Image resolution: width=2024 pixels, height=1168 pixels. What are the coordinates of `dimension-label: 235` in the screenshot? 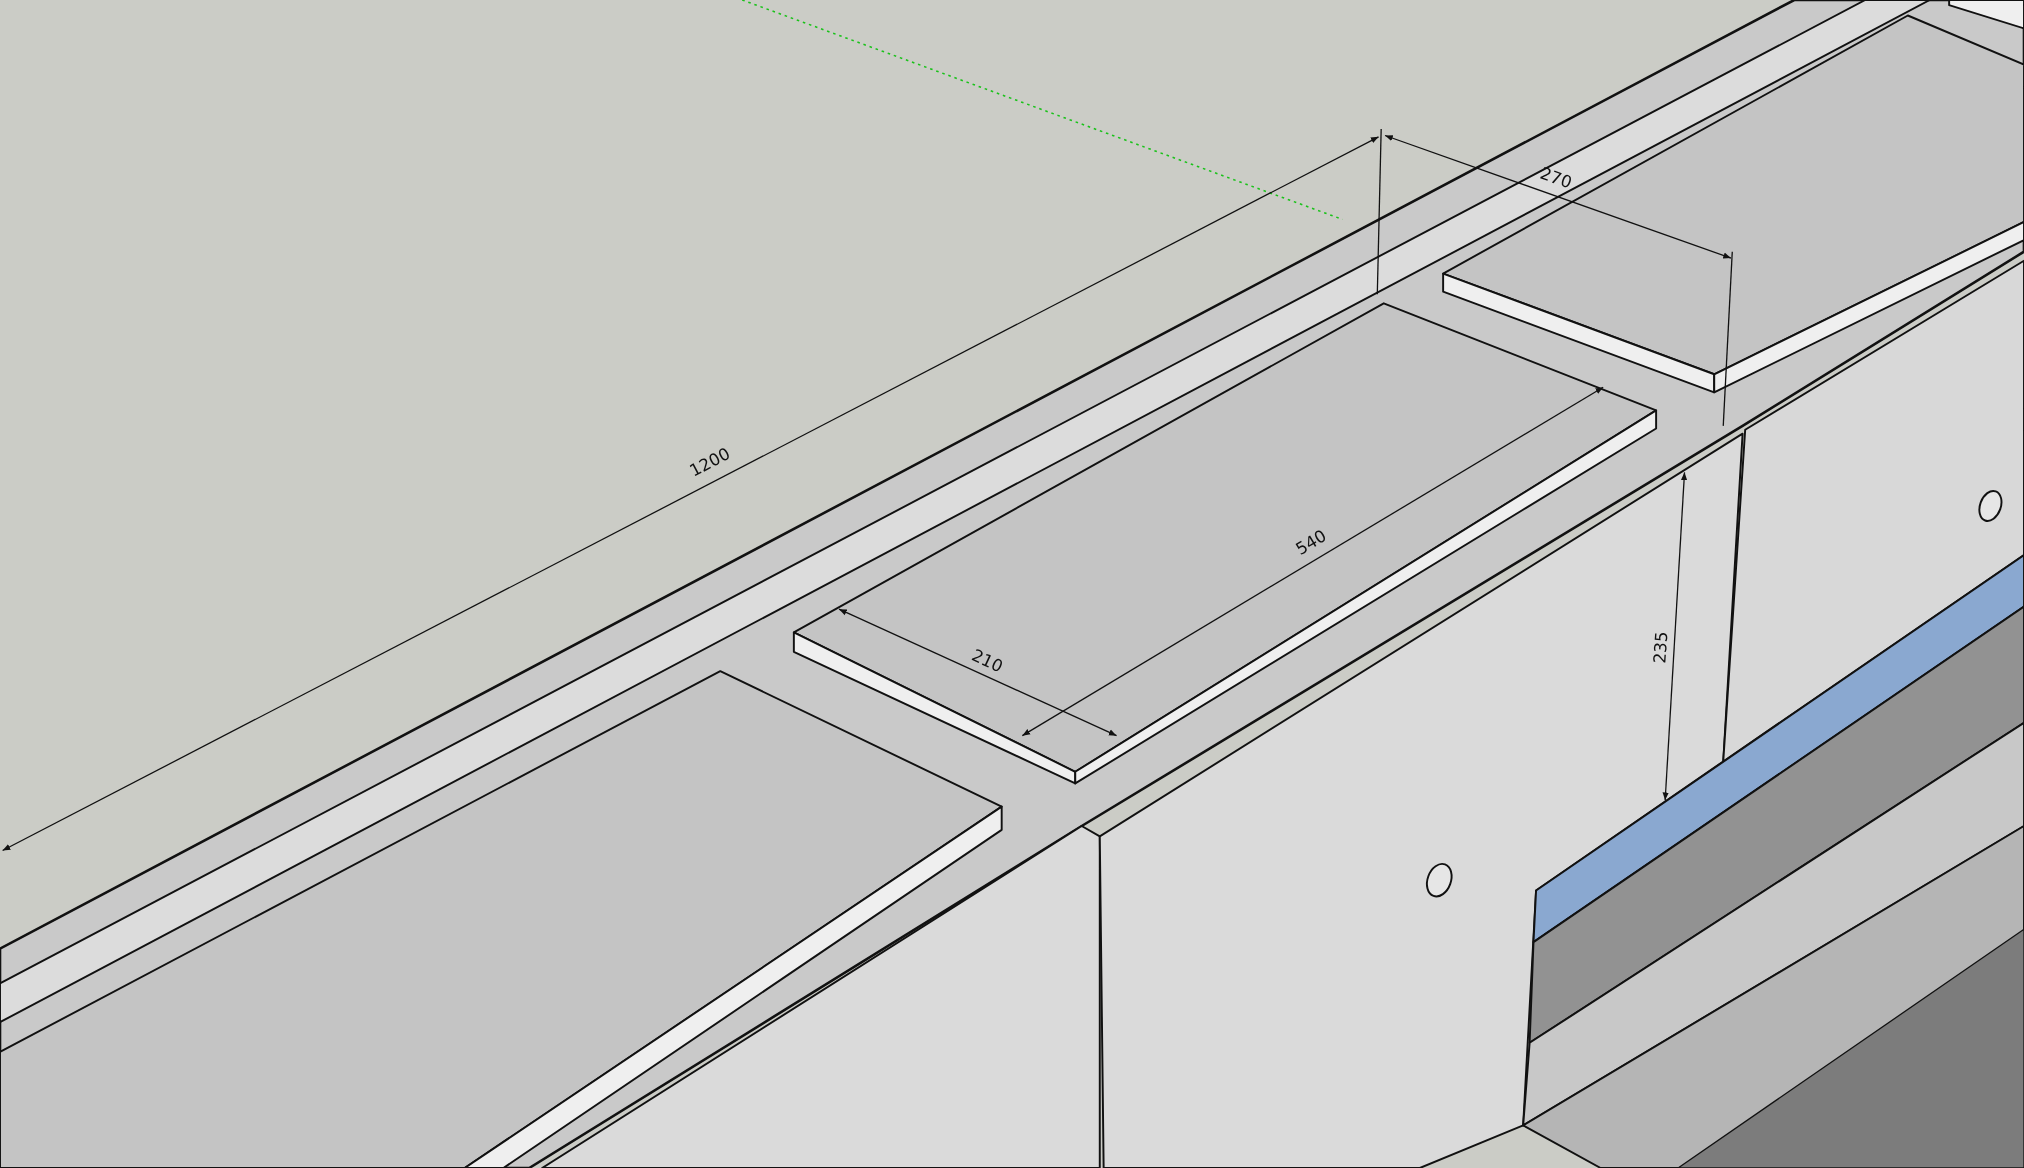 It's located at (1660, 647).